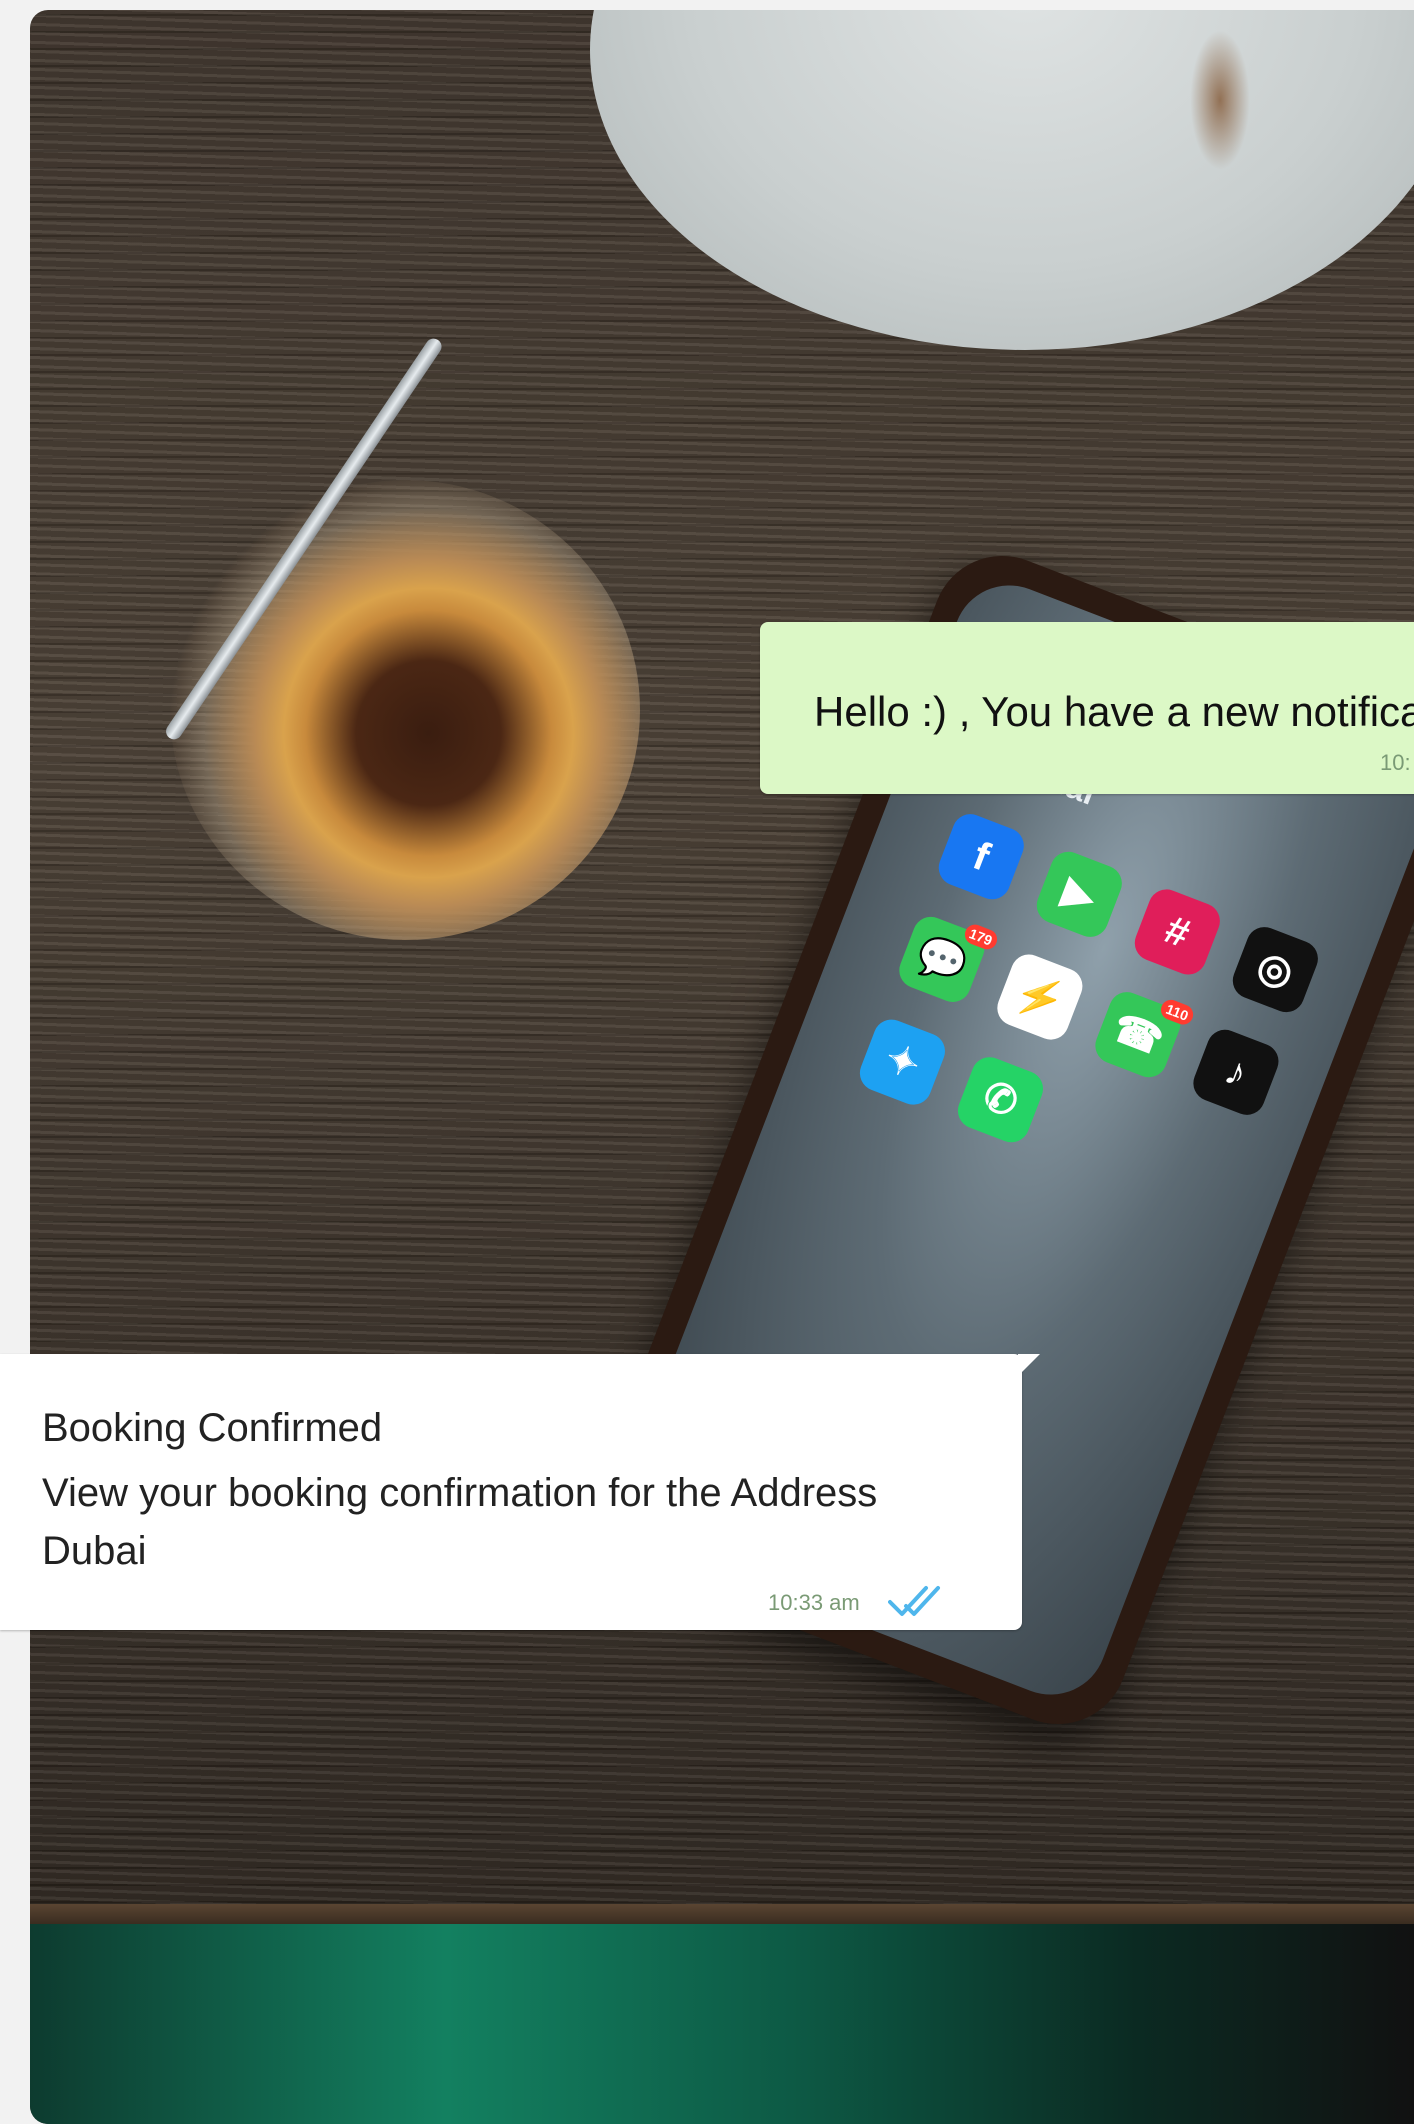  What do you see at coordinates (1177, 932) in the screenshot?
I see `slack-icon: #` at bounding box center [1177, 932].